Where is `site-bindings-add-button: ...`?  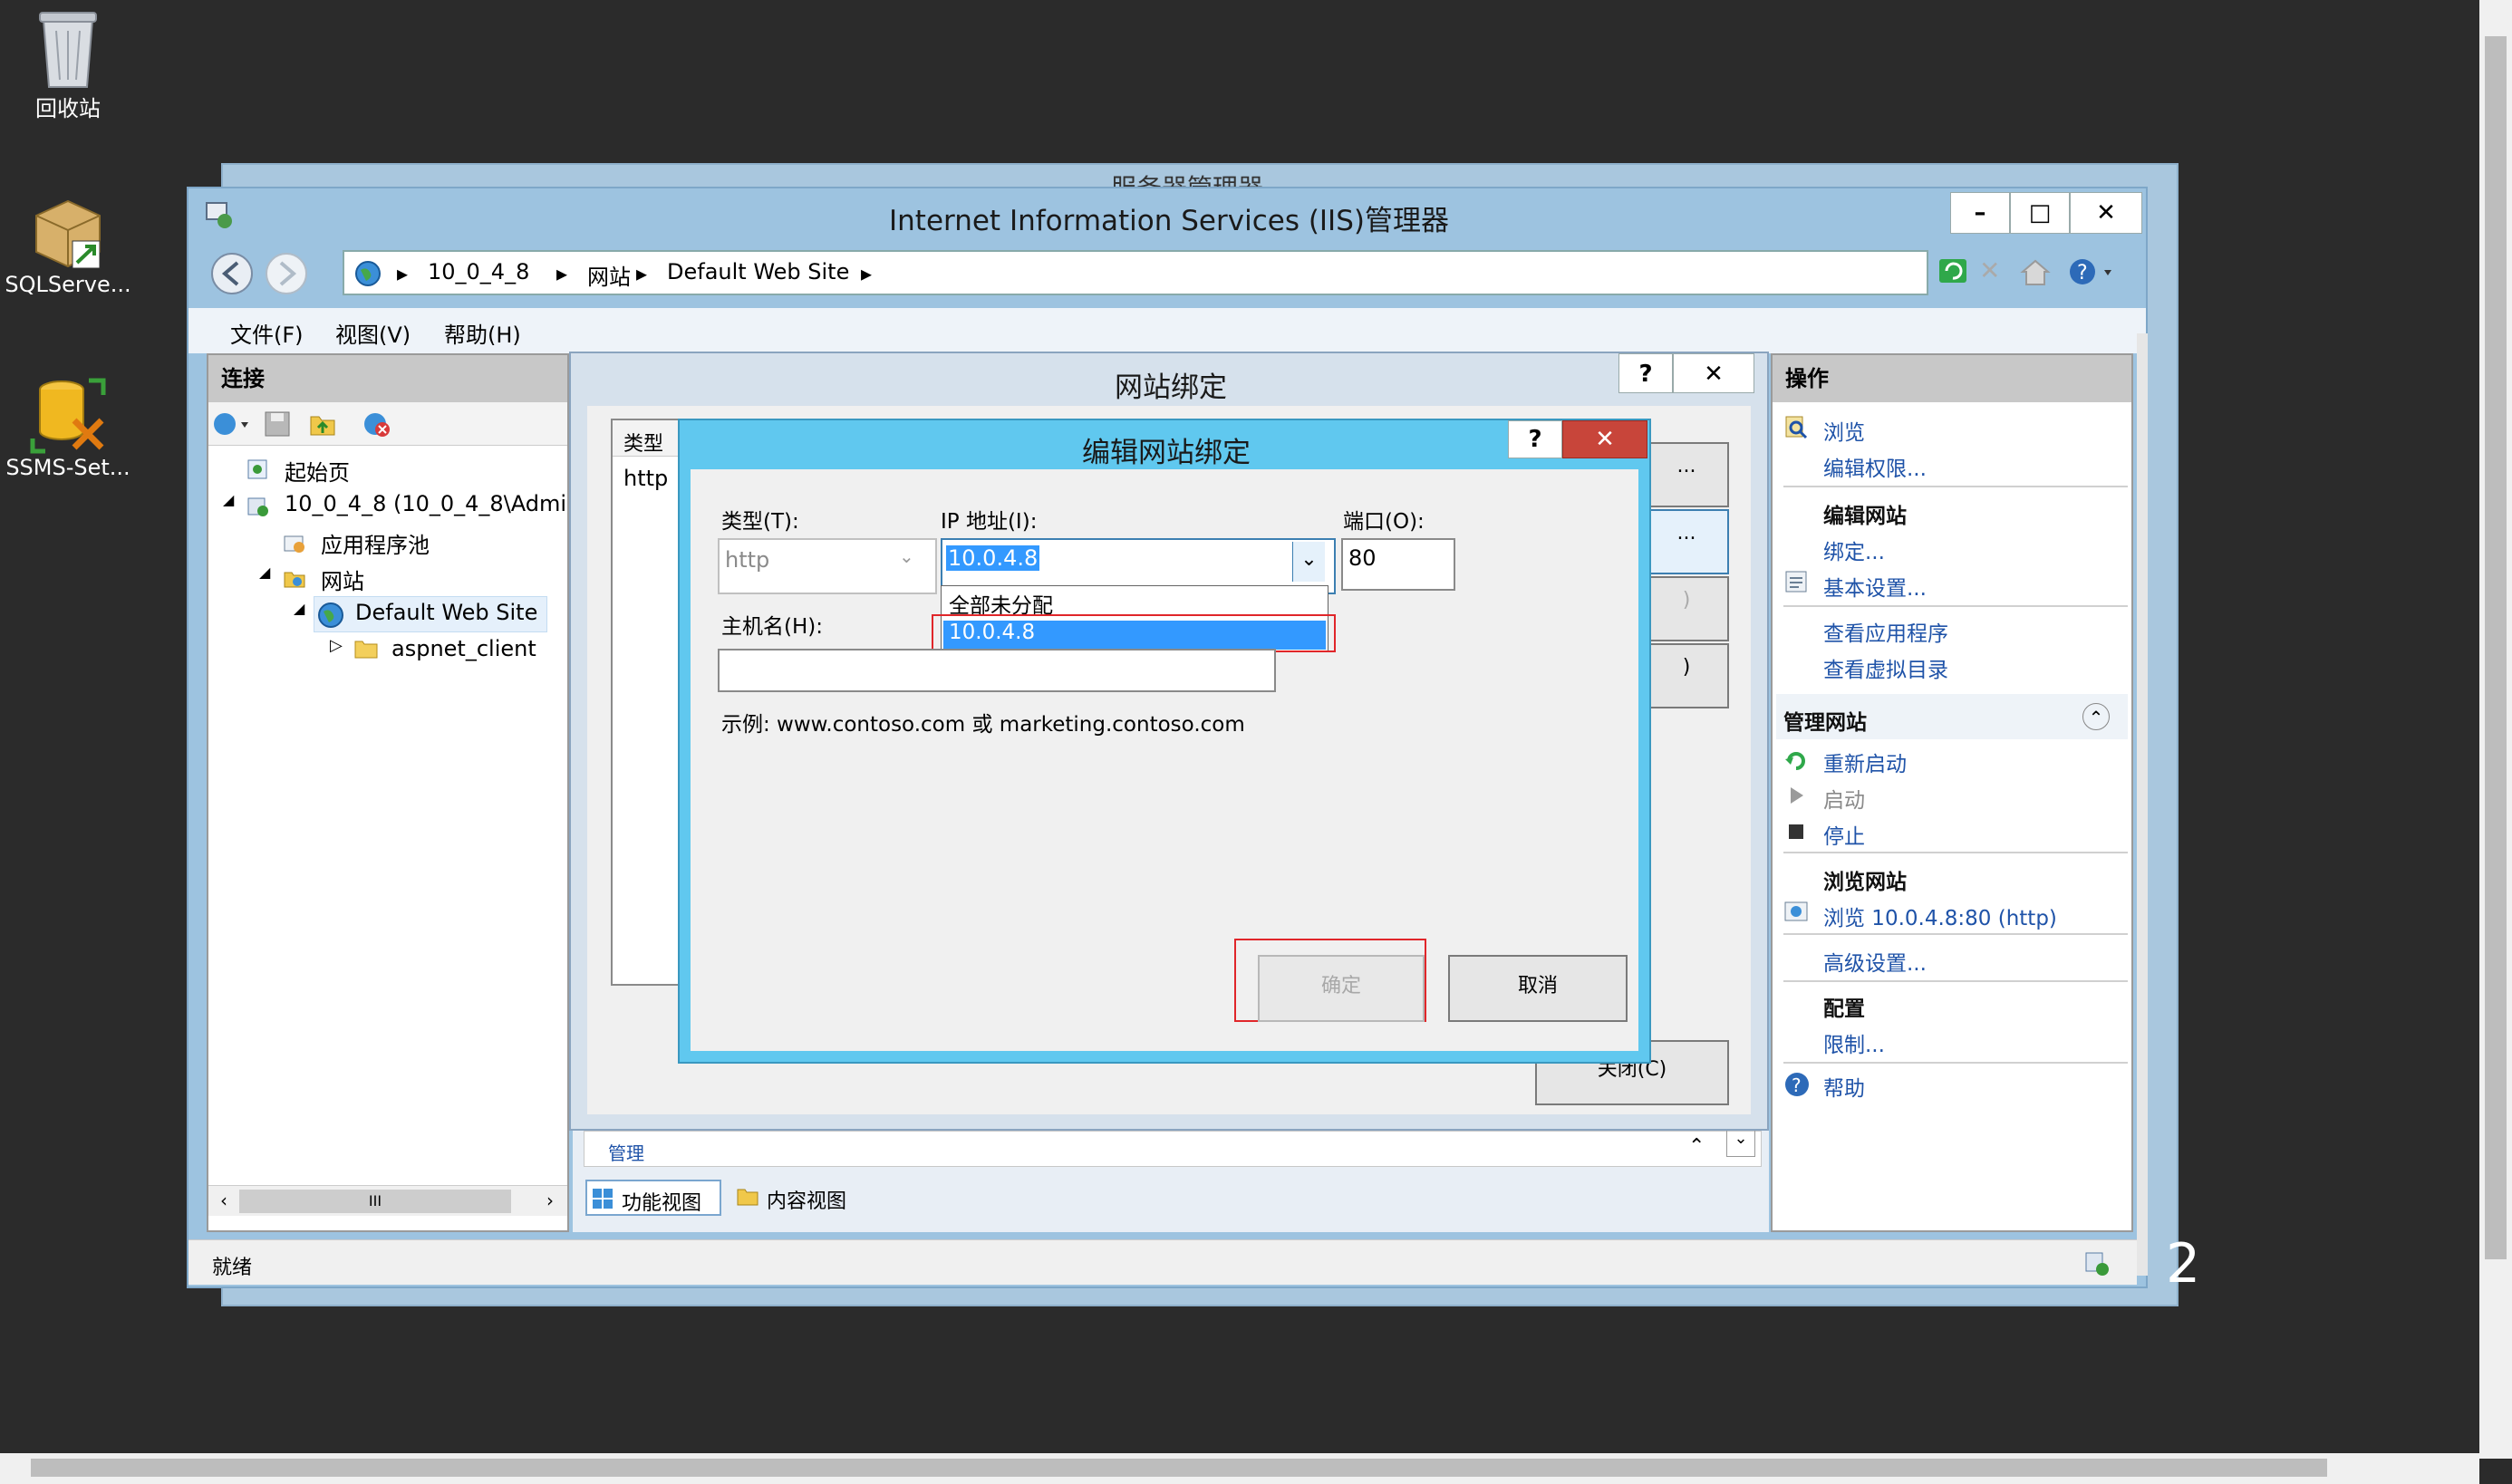
site-bindings-add-button: ... is located at coordinates (1686, 475).